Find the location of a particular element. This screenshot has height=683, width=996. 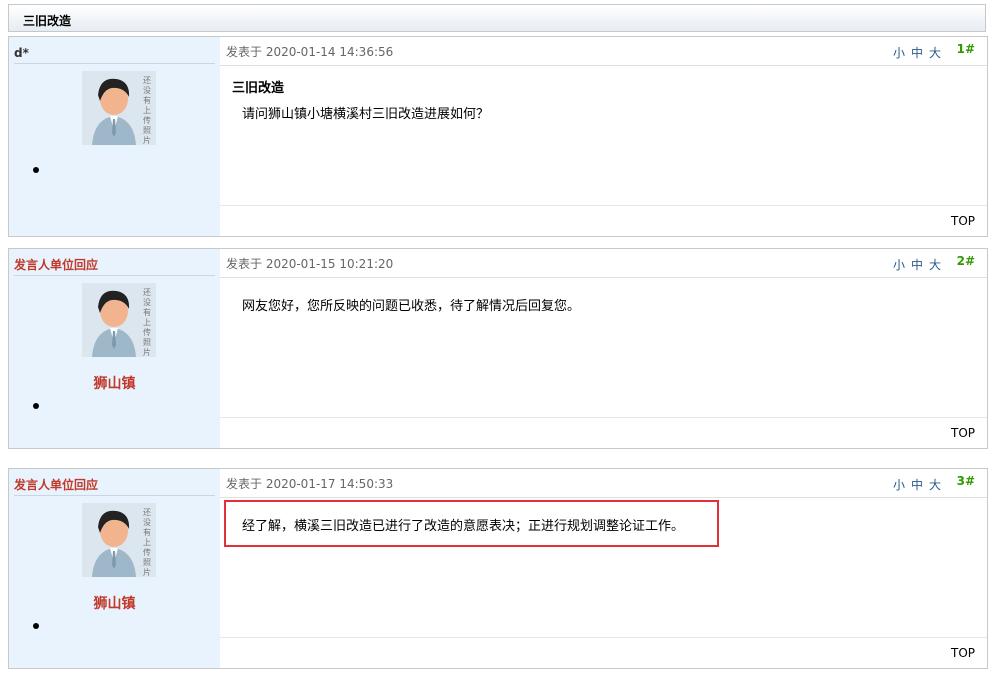

floor-number: 2# is located at coordinates (966, 261).